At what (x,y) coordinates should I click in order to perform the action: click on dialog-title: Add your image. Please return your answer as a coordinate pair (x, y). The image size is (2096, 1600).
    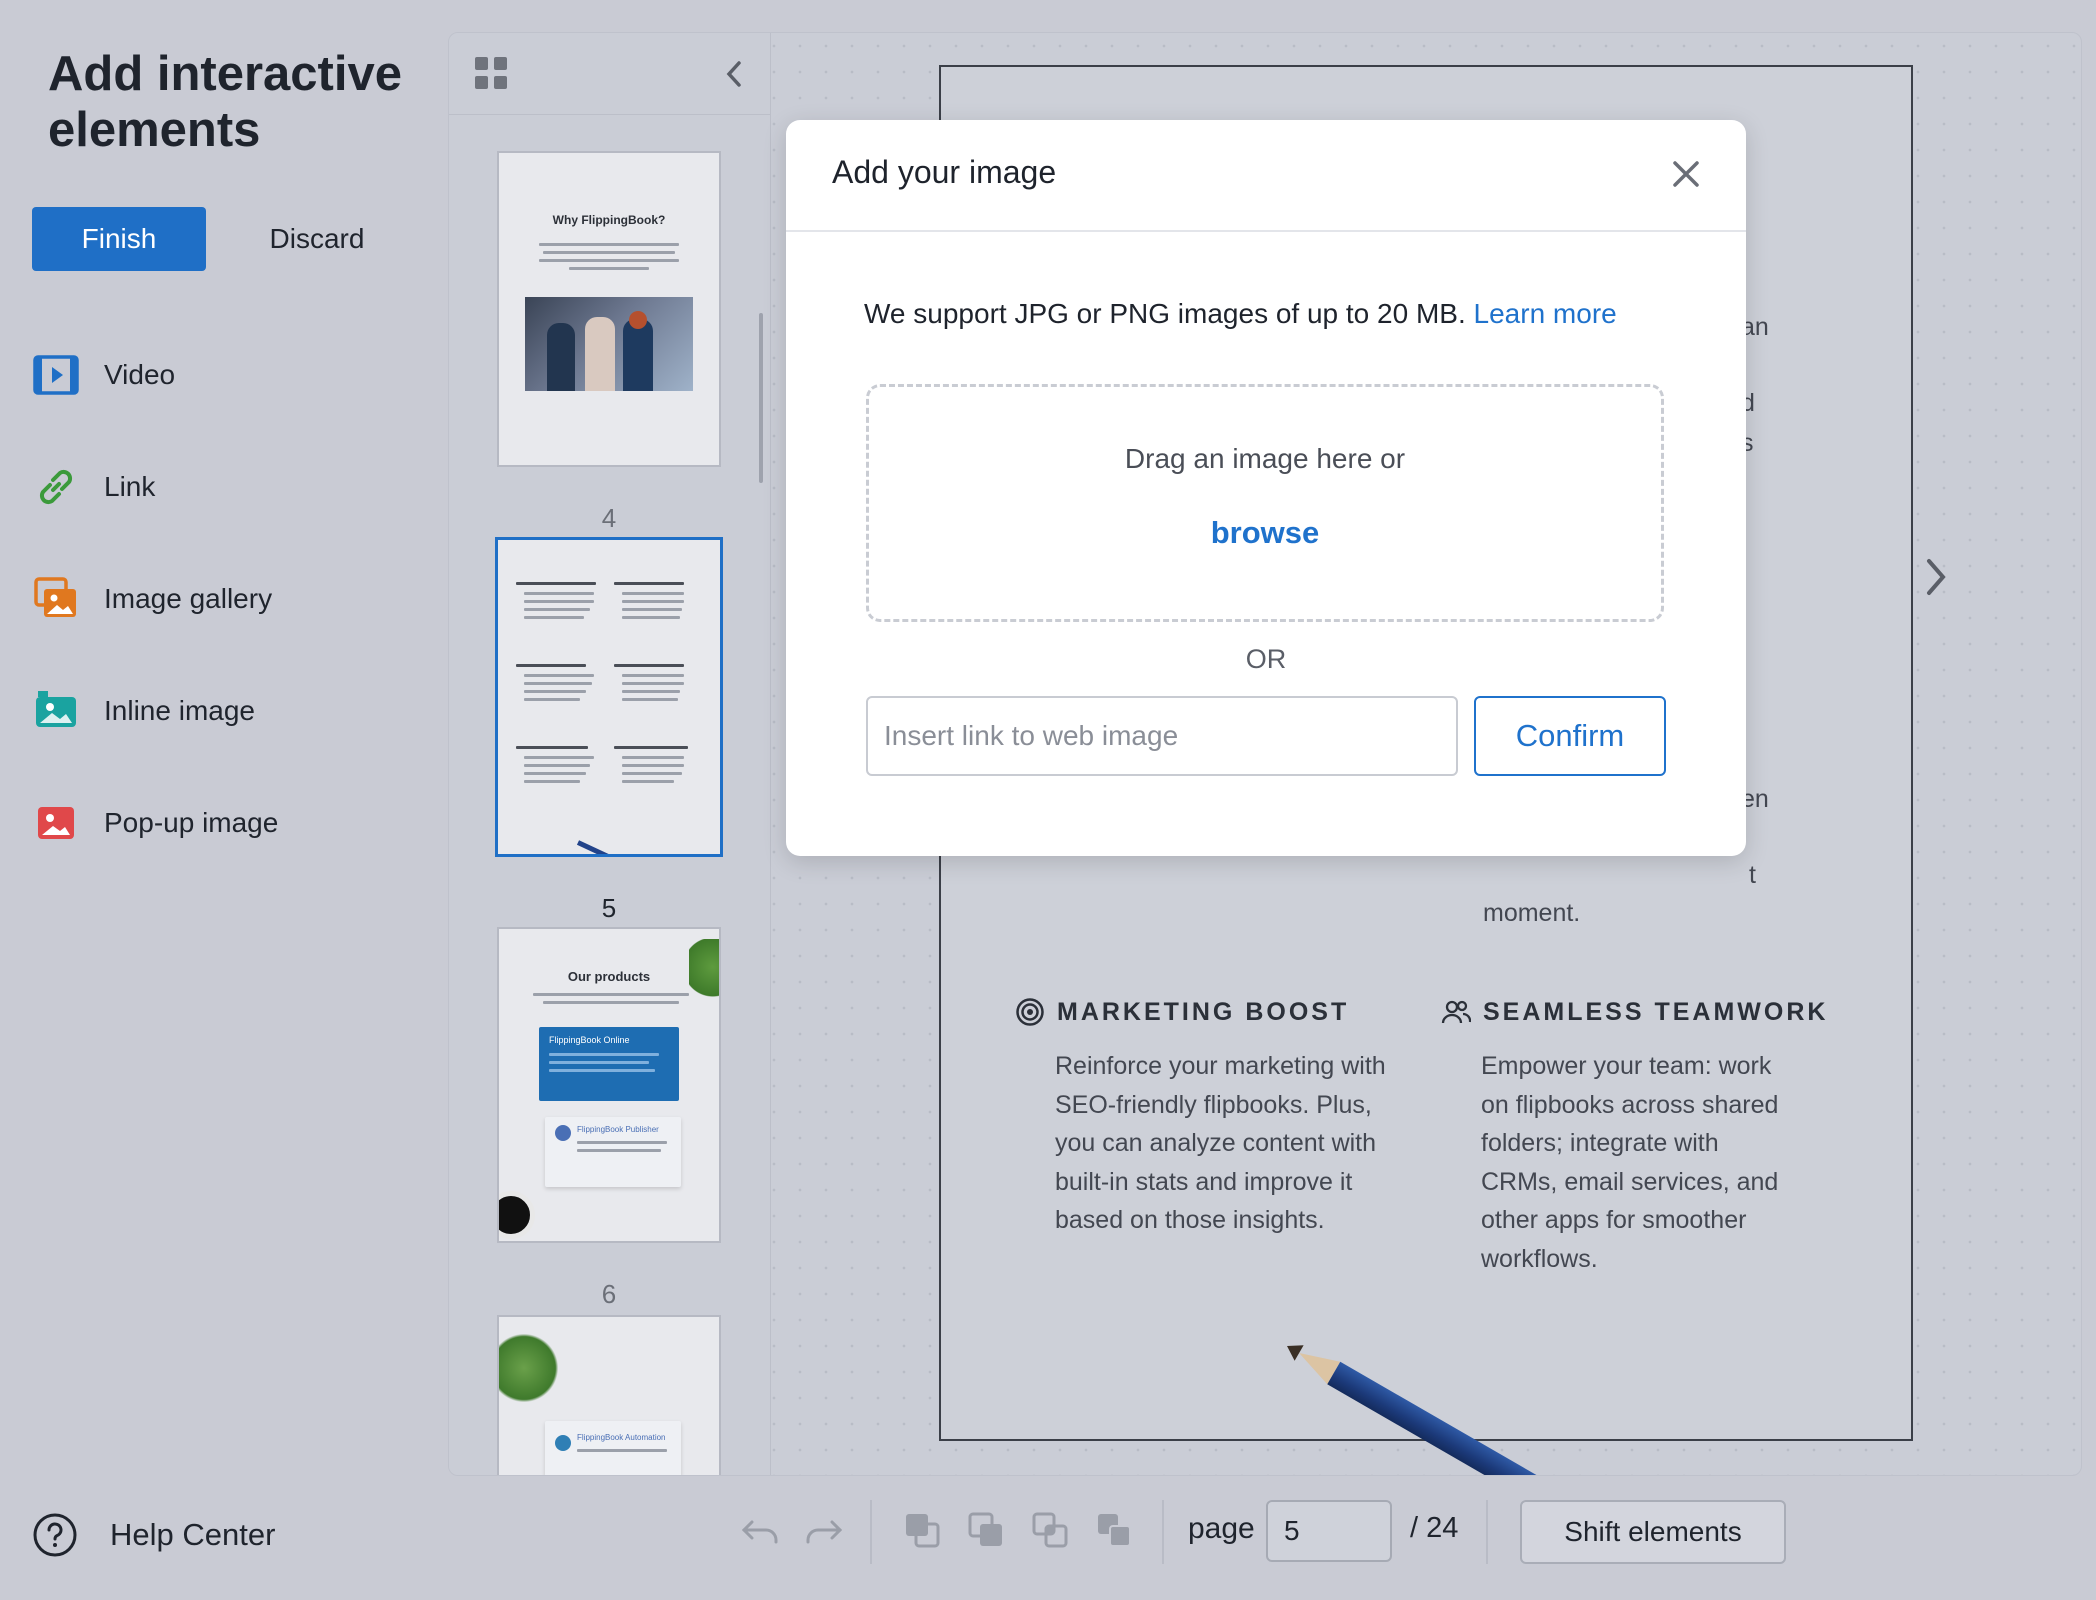
    Looking at the image, I should click on (944, 172).